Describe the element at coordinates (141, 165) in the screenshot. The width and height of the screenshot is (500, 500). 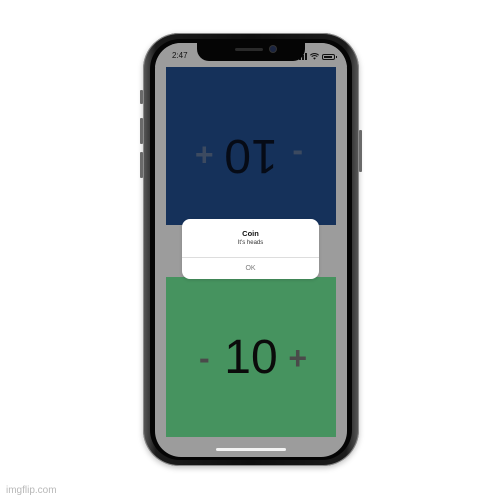
I see `volume-down-button` at that location.